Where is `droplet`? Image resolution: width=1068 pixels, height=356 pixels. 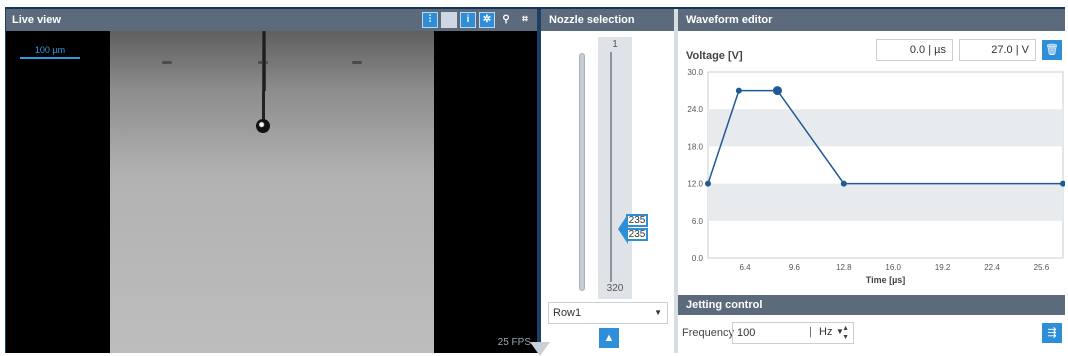 droplet is located at coordinates (263, 126).